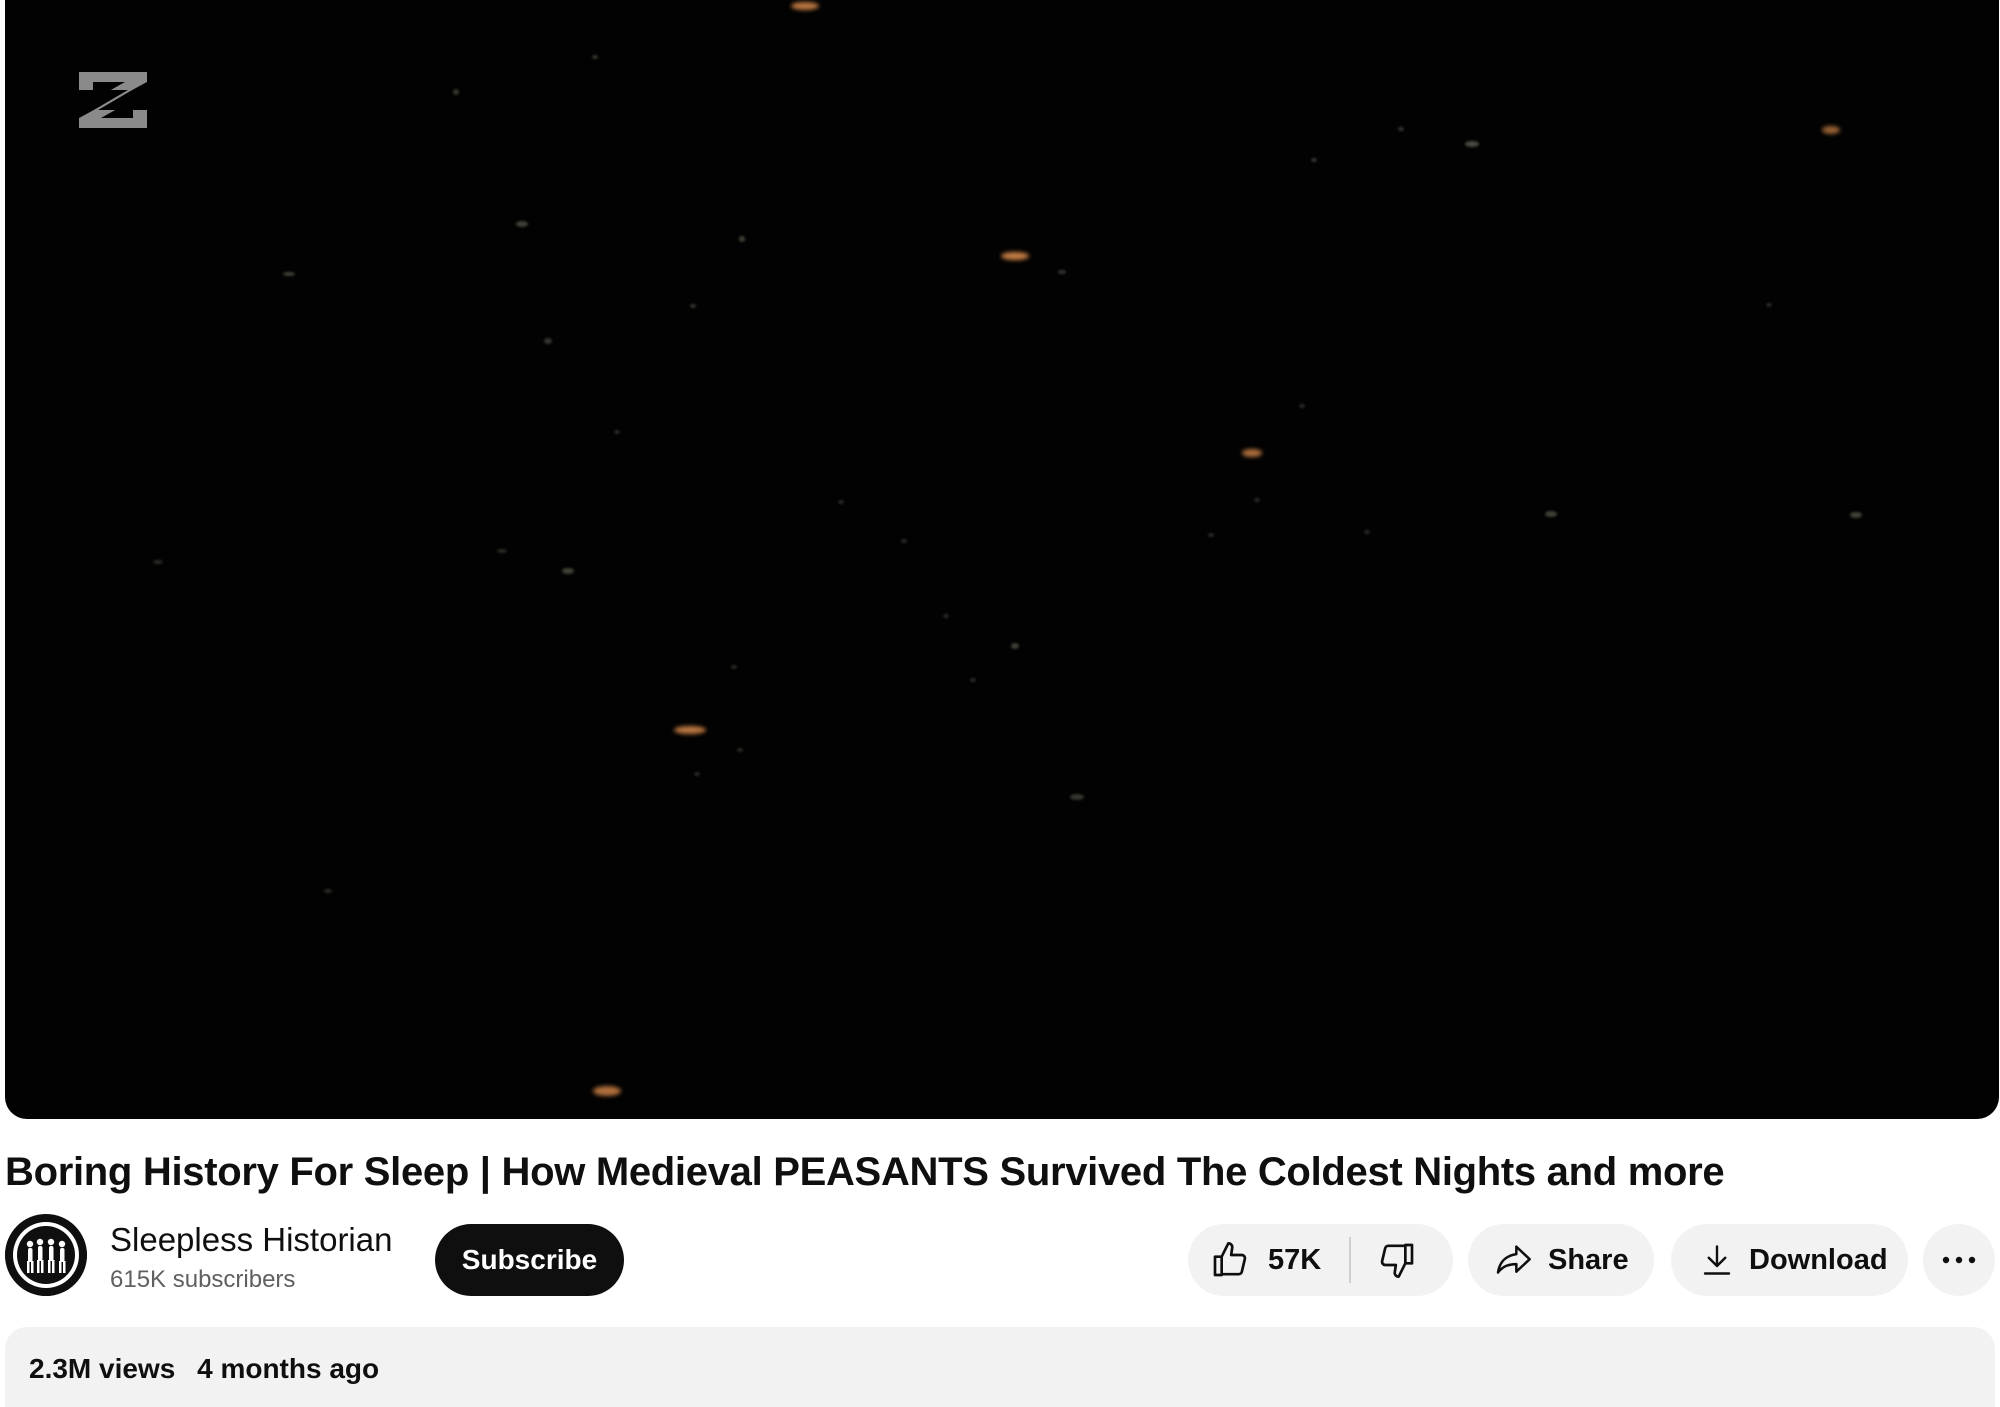  Describe the element at coordinates (529, 1260) in the screenshot. I see `subscribe-button: Subscribe` at that location.